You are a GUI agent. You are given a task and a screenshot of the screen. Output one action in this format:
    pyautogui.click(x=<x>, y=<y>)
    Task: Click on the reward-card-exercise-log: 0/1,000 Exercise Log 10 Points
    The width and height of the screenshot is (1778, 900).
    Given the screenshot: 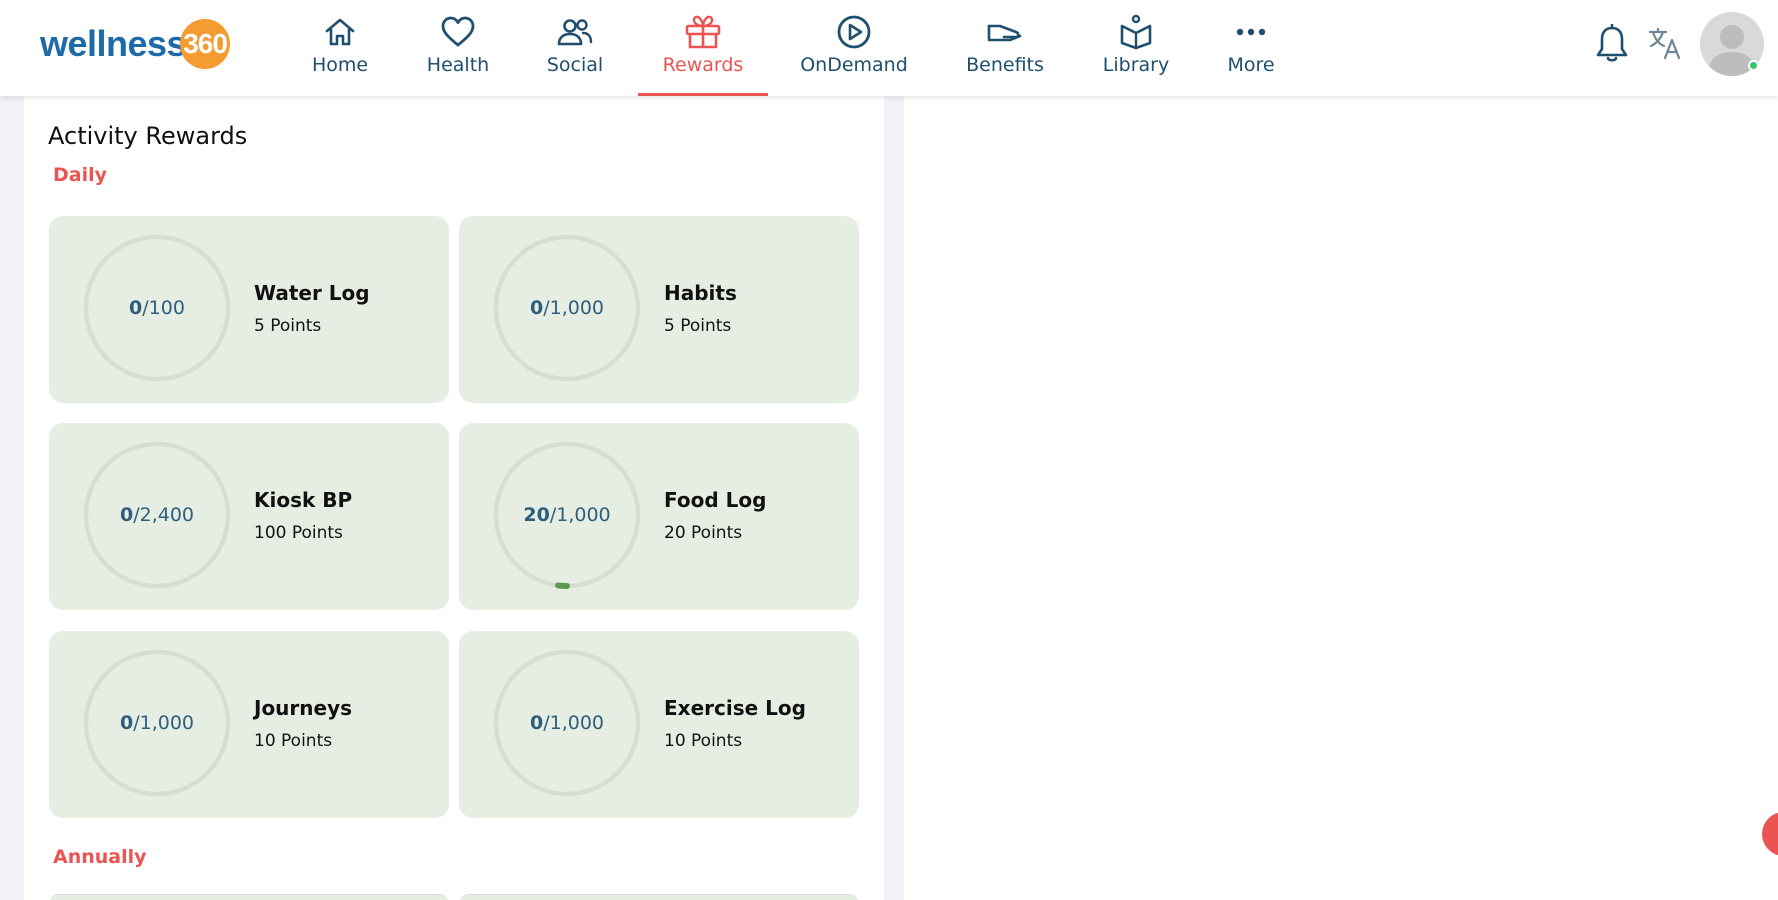 What is the action you would take?
    pyautogui.click(x=659, y=724)
    